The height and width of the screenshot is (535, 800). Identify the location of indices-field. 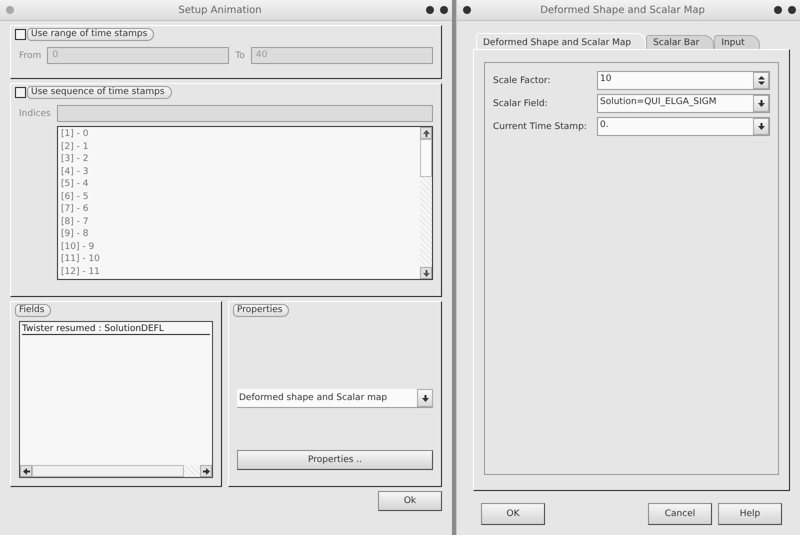
(244, 113).